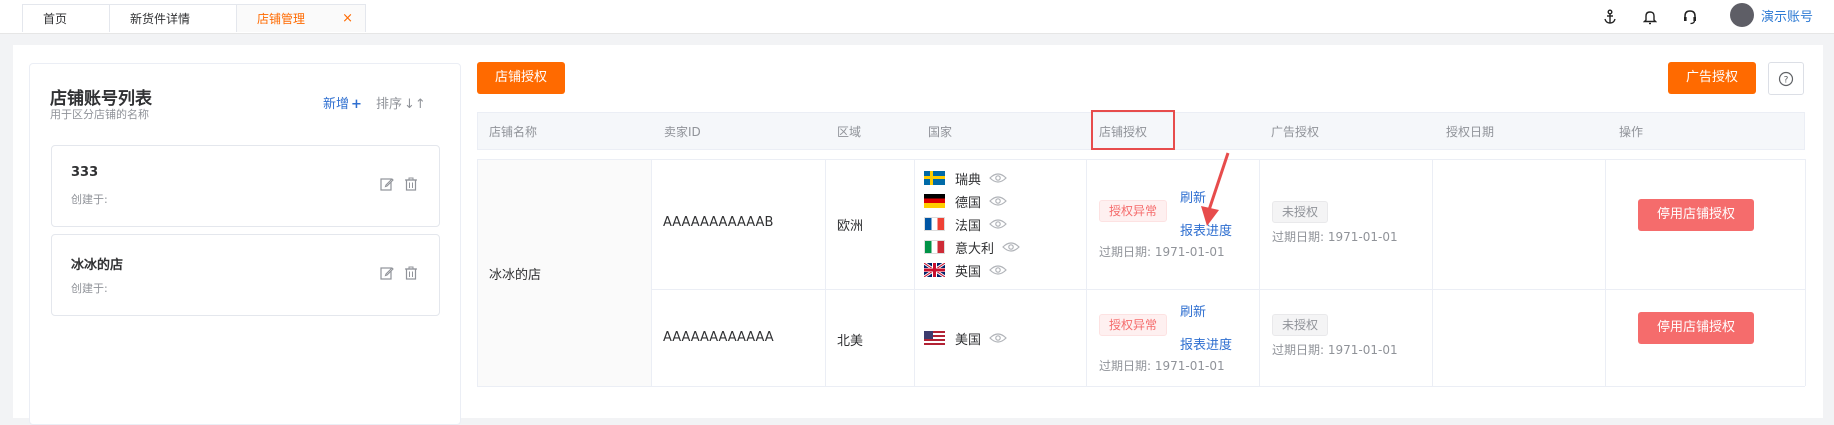  I want to click on store-auth-header-highlight, so click(1133, 130).